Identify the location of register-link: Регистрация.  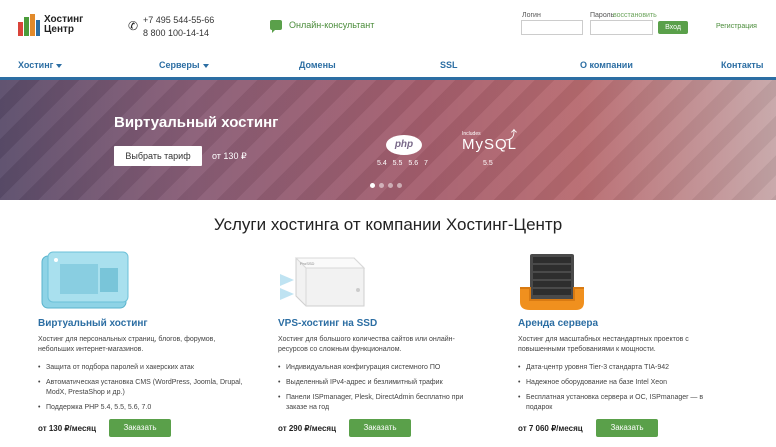
(736, 26).